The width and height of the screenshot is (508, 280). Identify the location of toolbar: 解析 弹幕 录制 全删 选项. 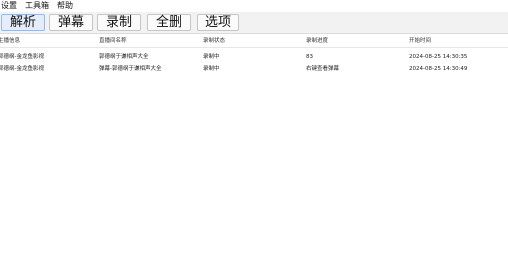
(254, 23).